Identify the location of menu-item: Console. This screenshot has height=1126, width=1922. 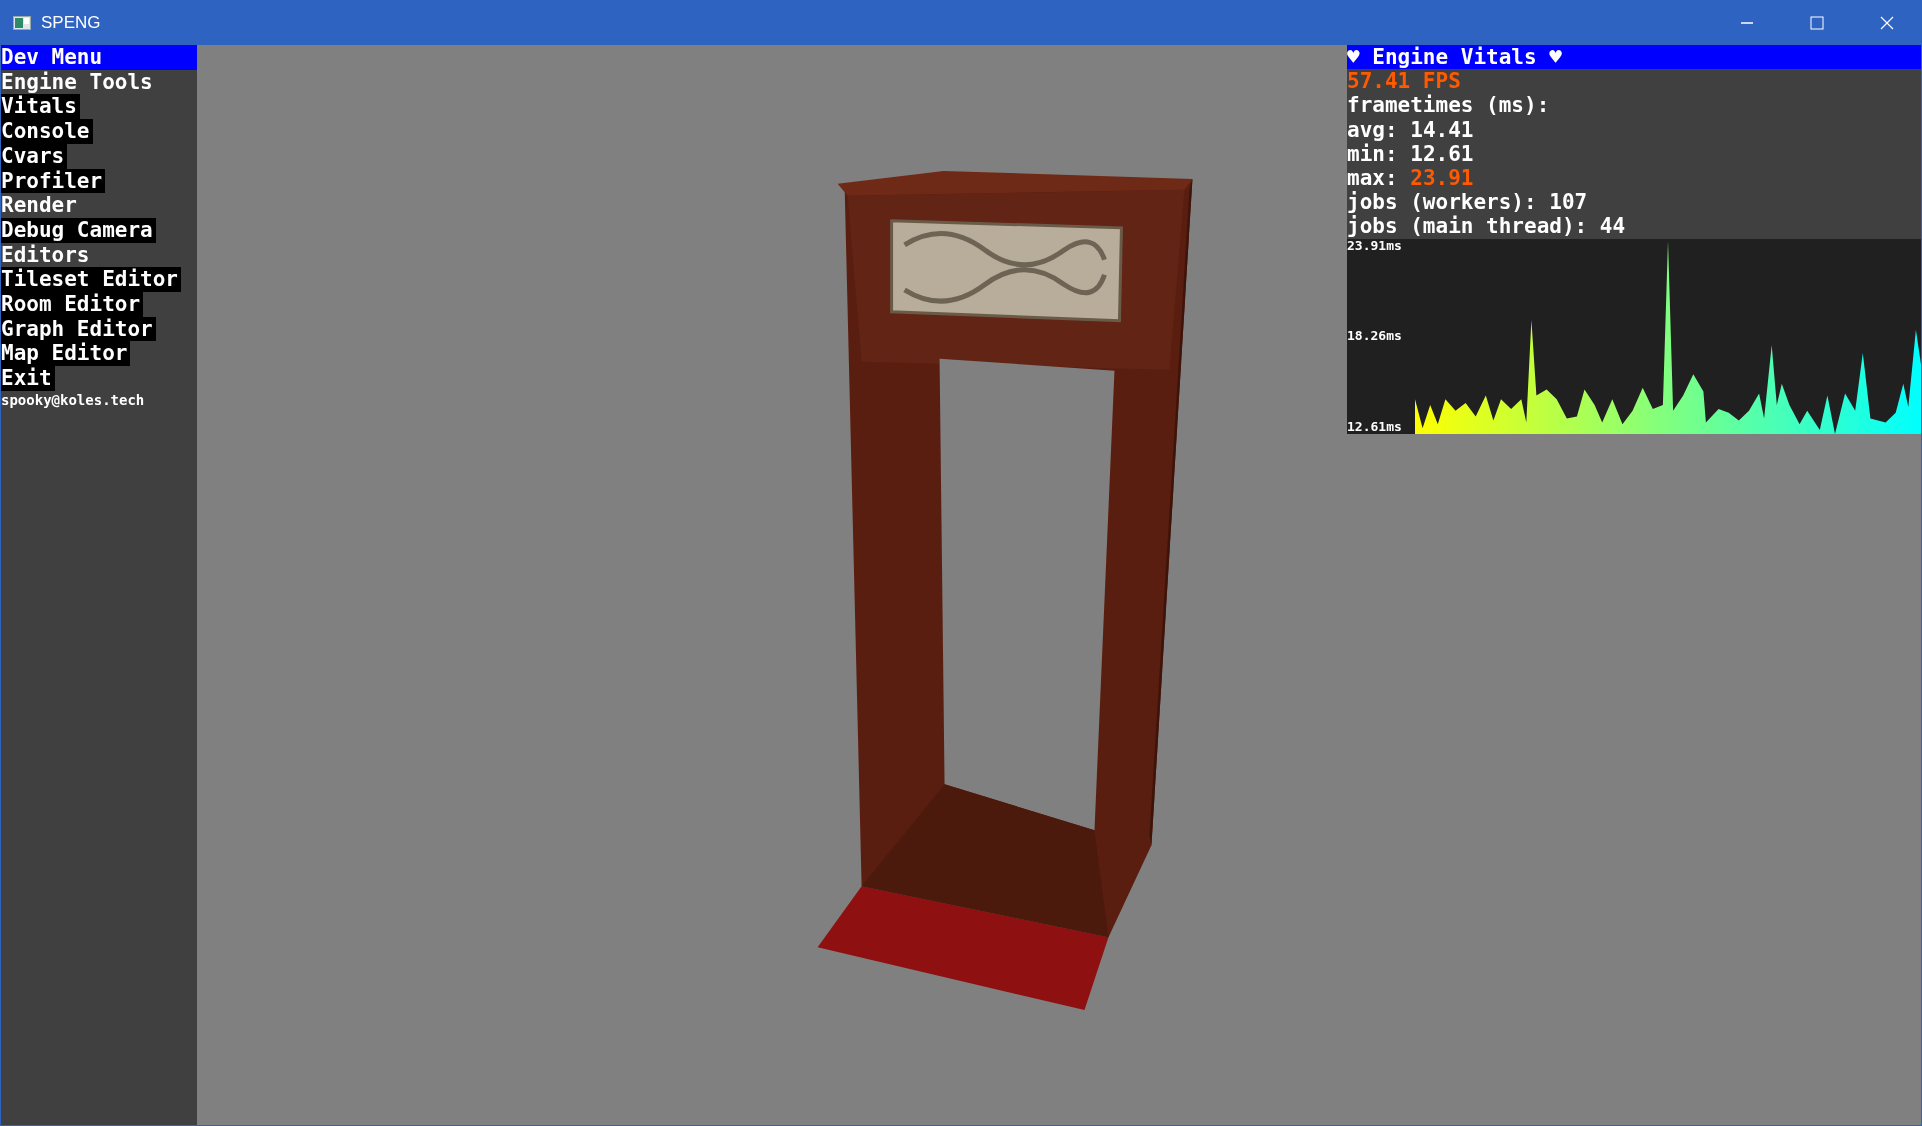
(47, 131).